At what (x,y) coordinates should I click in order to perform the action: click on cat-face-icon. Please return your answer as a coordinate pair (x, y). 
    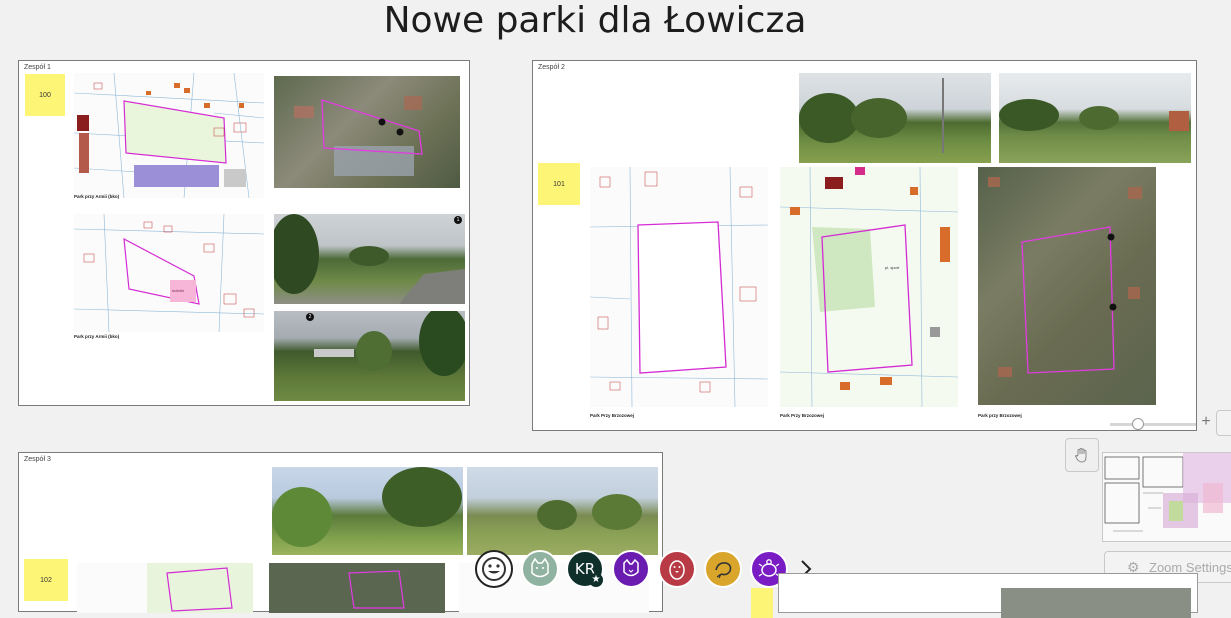
    Looking at the image, I should click on (631, 567).